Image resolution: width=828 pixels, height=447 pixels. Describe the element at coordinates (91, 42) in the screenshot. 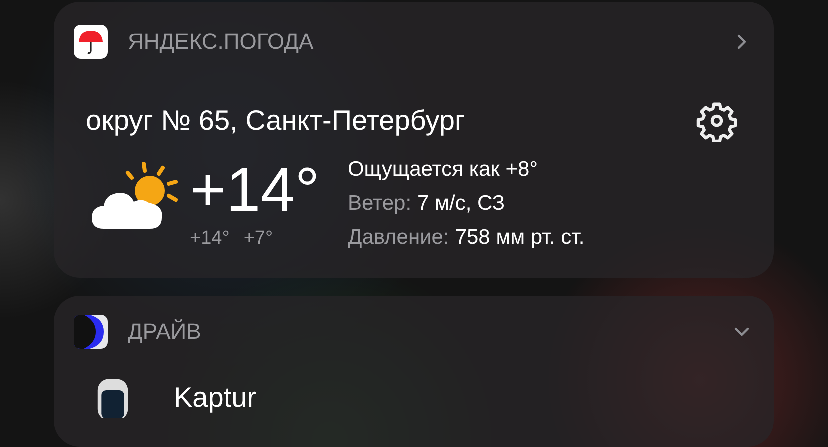

I see `umbrella-app-icon` at that location.